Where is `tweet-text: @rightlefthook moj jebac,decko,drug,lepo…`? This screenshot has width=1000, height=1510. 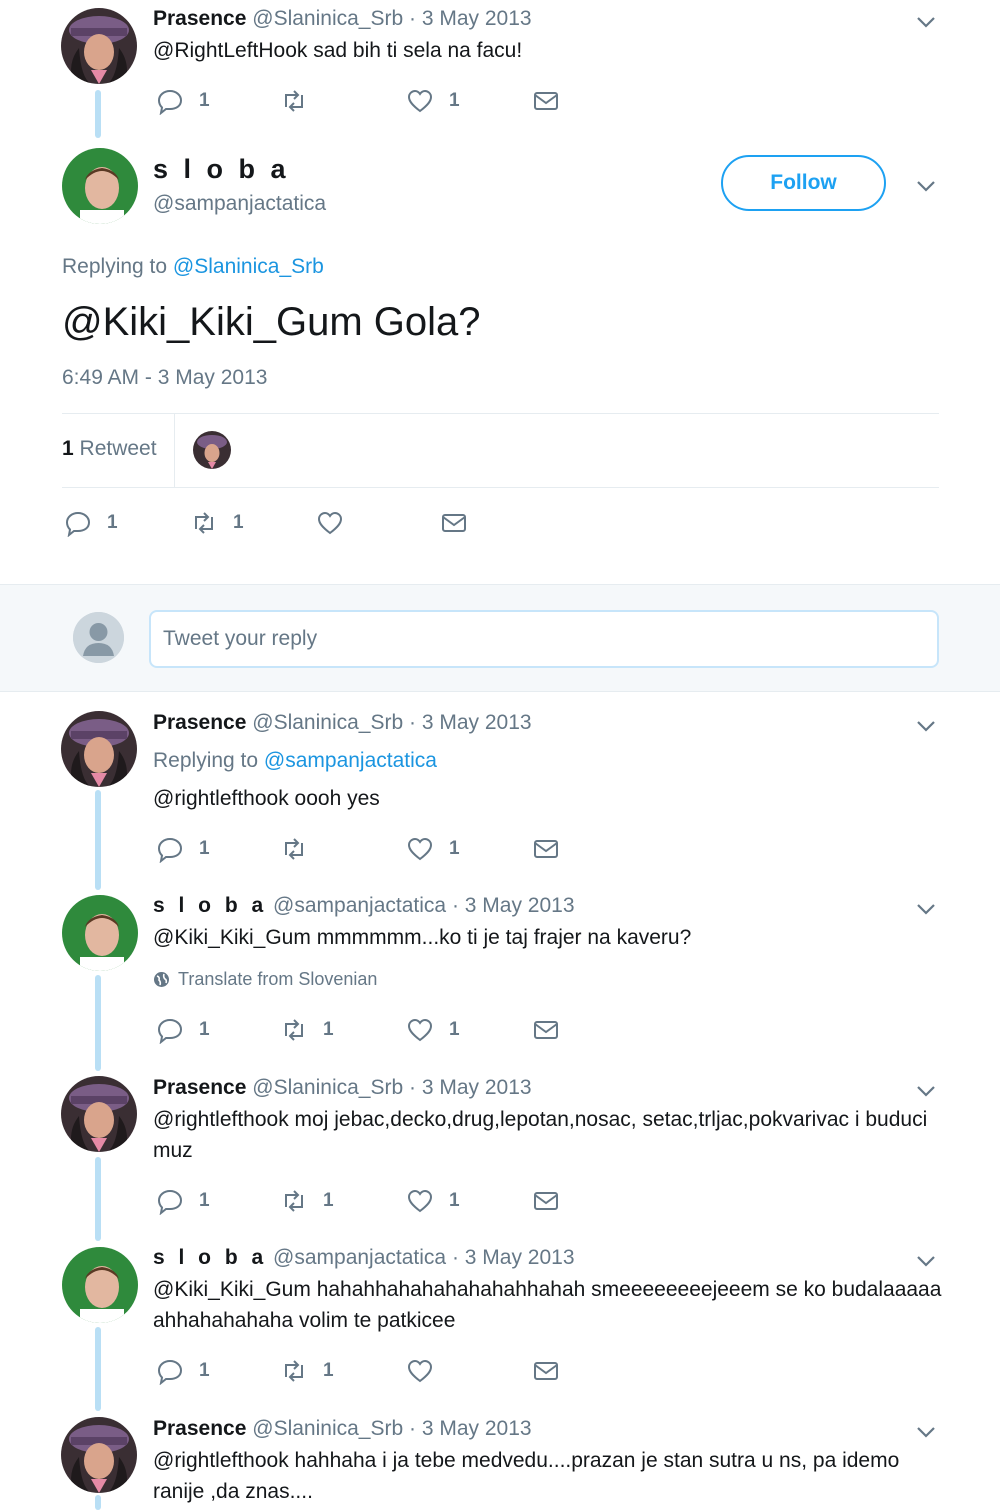 tweet-text: @rightlefthook moj jebac,decko,drug,lepo… is located at coordinates (540, 1135).